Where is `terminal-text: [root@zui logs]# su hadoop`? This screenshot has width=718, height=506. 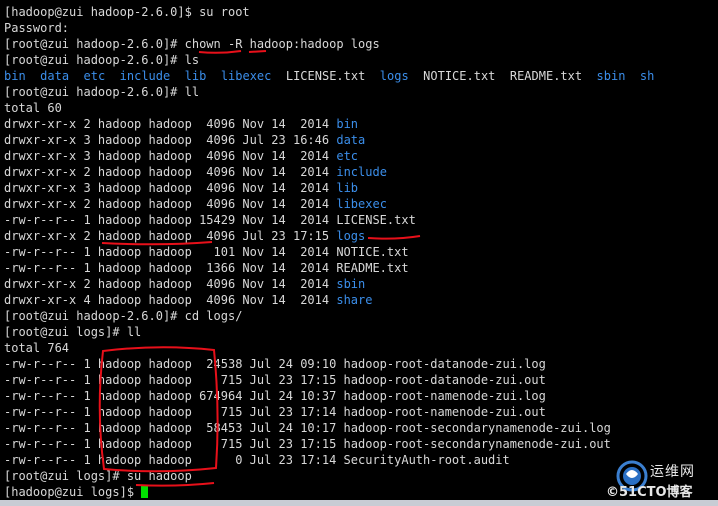
terminal-text: [root@zui logs]# su hadoop is located at coordinates (98, 476).